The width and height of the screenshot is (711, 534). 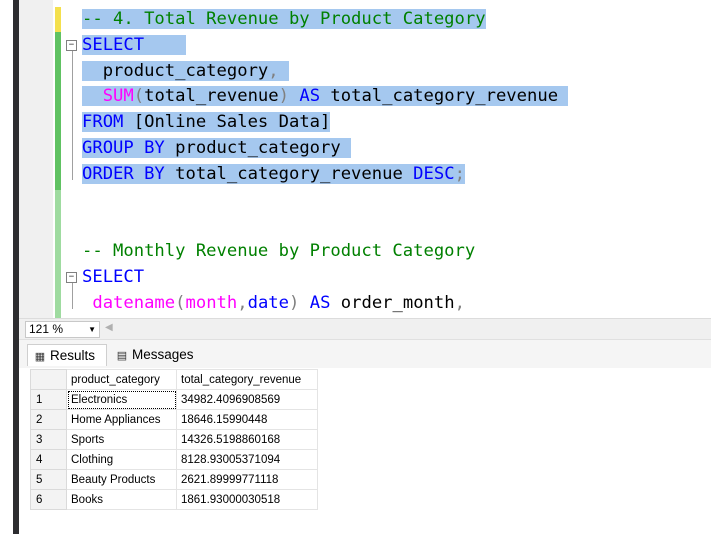 I want to click on table-row: 3 Sports 14326.5198860168, so click(x=174, y=439).